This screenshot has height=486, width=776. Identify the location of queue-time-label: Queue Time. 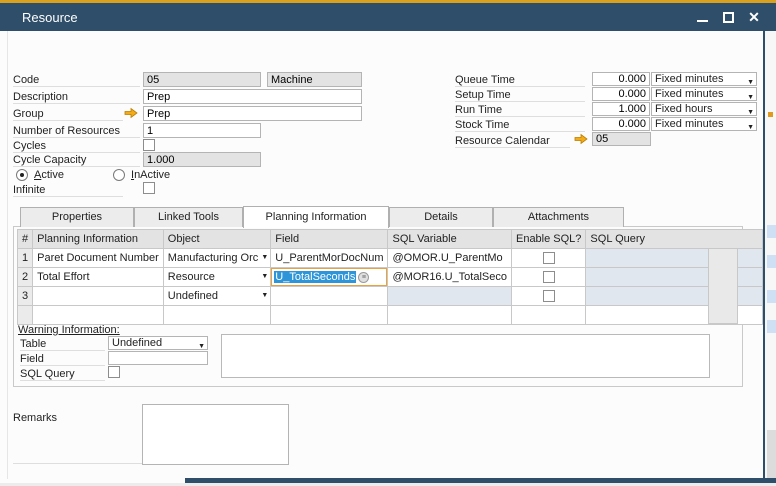
(520, 80).